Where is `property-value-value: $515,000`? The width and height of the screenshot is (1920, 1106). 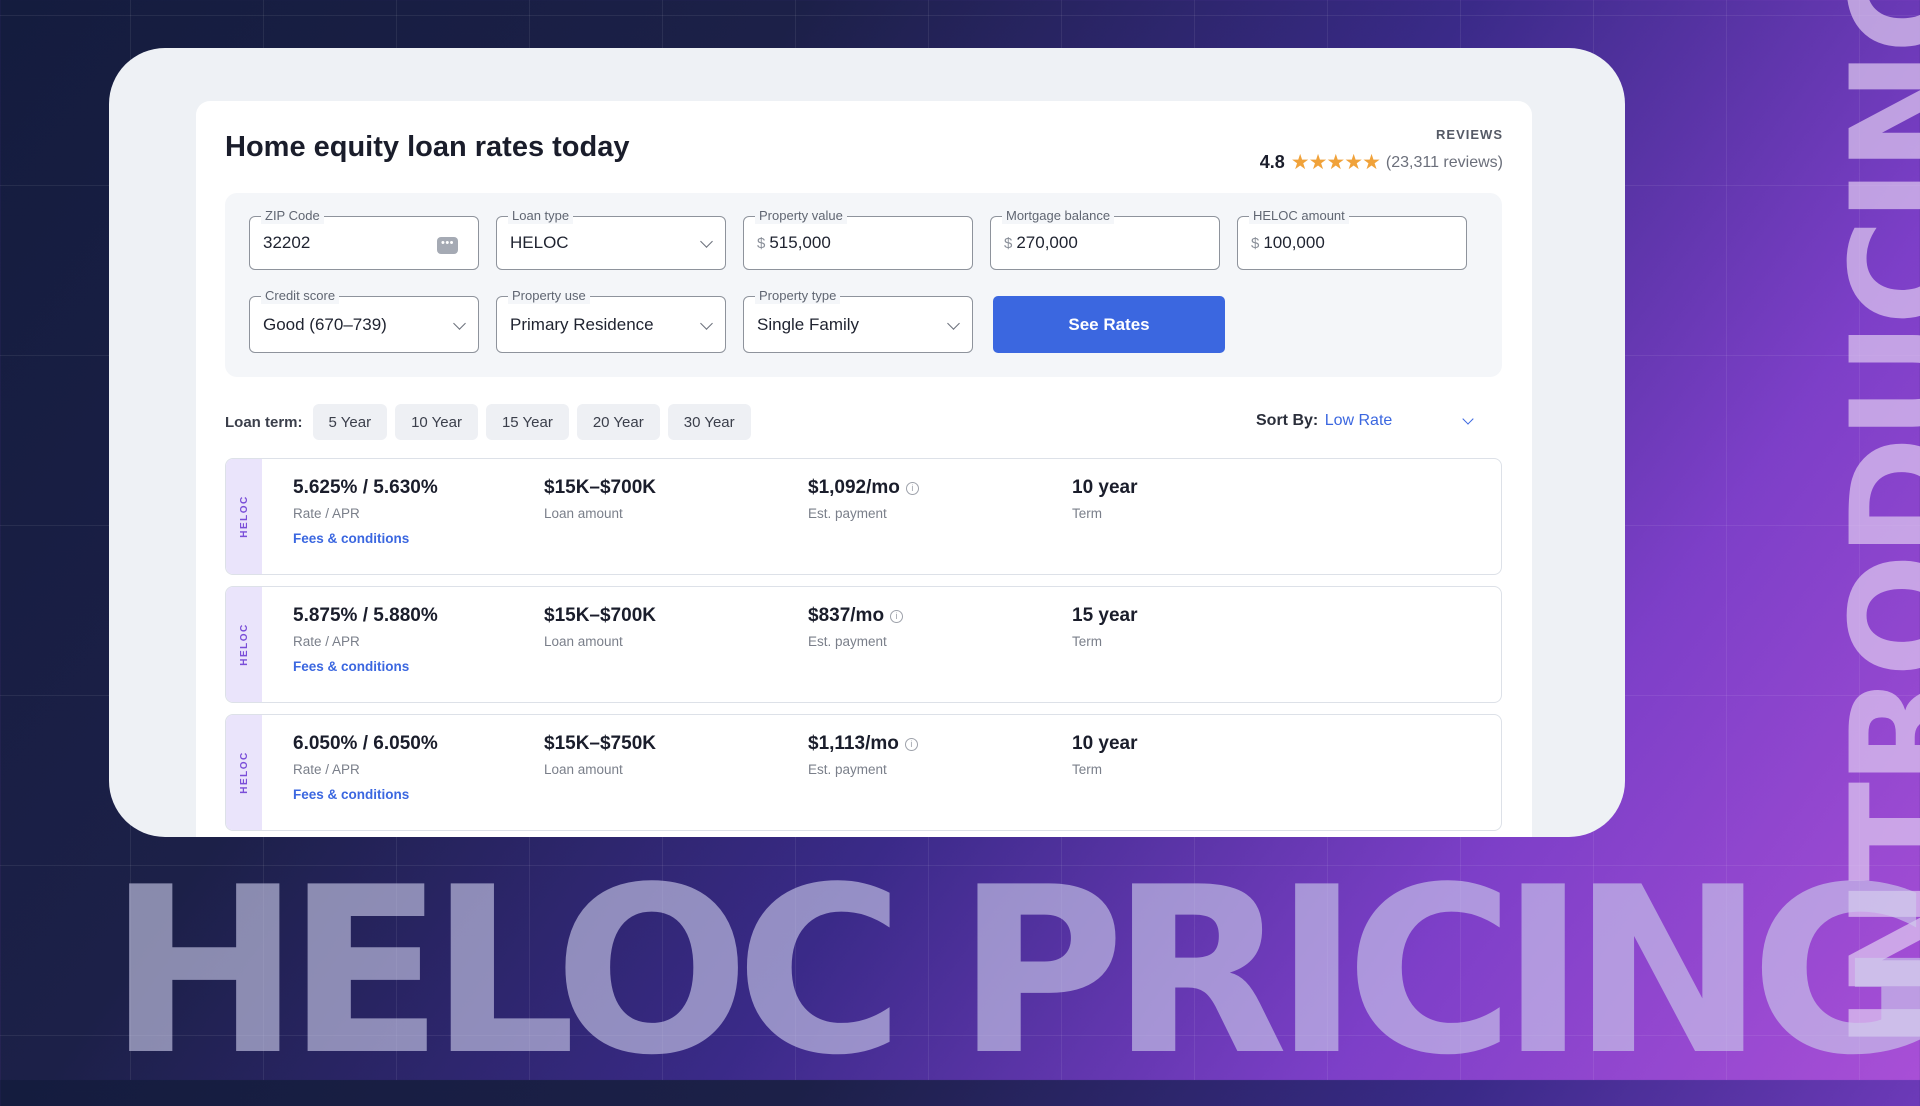
property-value-value: $515,000 is located at coordinates (794, 243).